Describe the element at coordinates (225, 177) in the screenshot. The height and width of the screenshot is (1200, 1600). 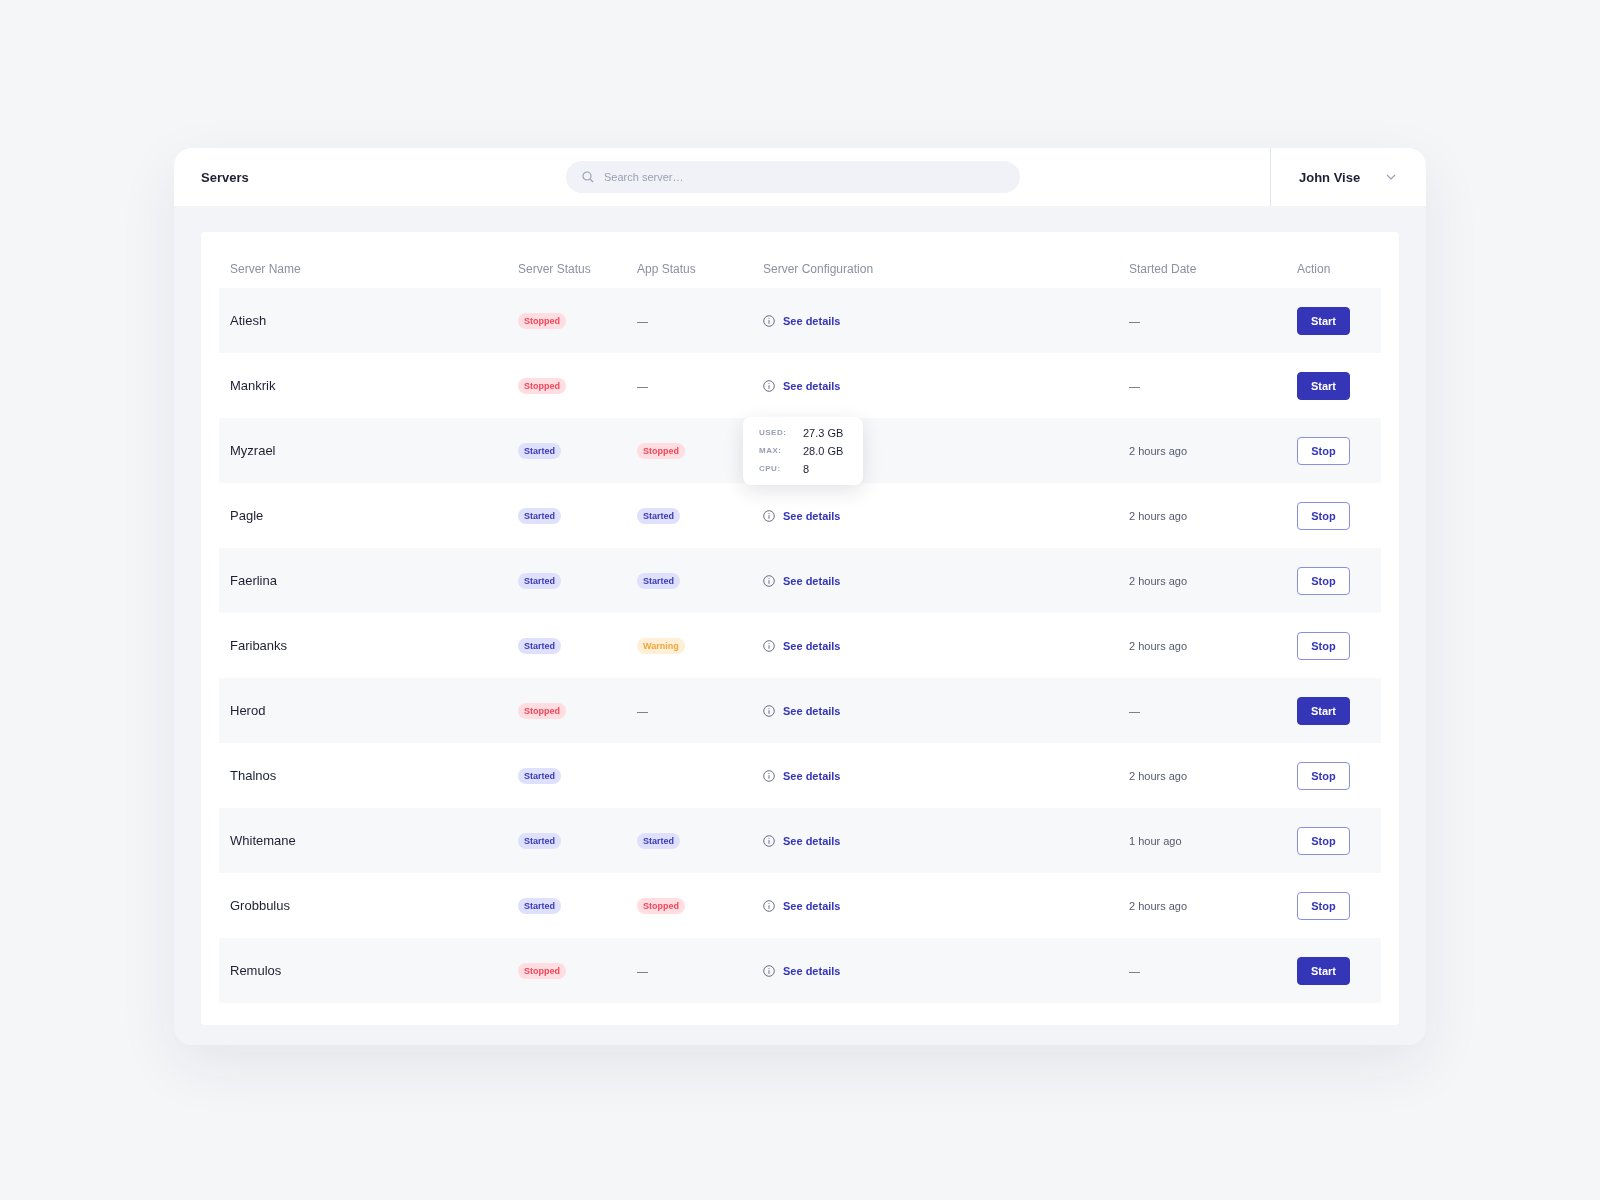
I see `page-title: Servers` at that location.